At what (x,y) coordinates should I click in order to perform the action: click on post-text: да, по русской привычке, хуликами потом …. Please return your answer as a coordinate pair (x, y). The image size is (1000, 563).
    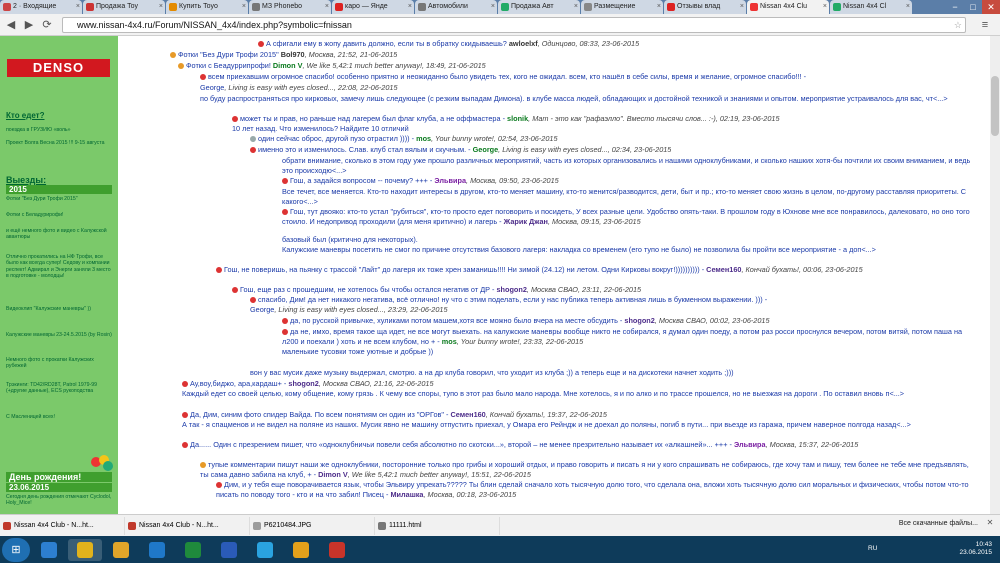
    Looking at the image, I should click on (456, 320).